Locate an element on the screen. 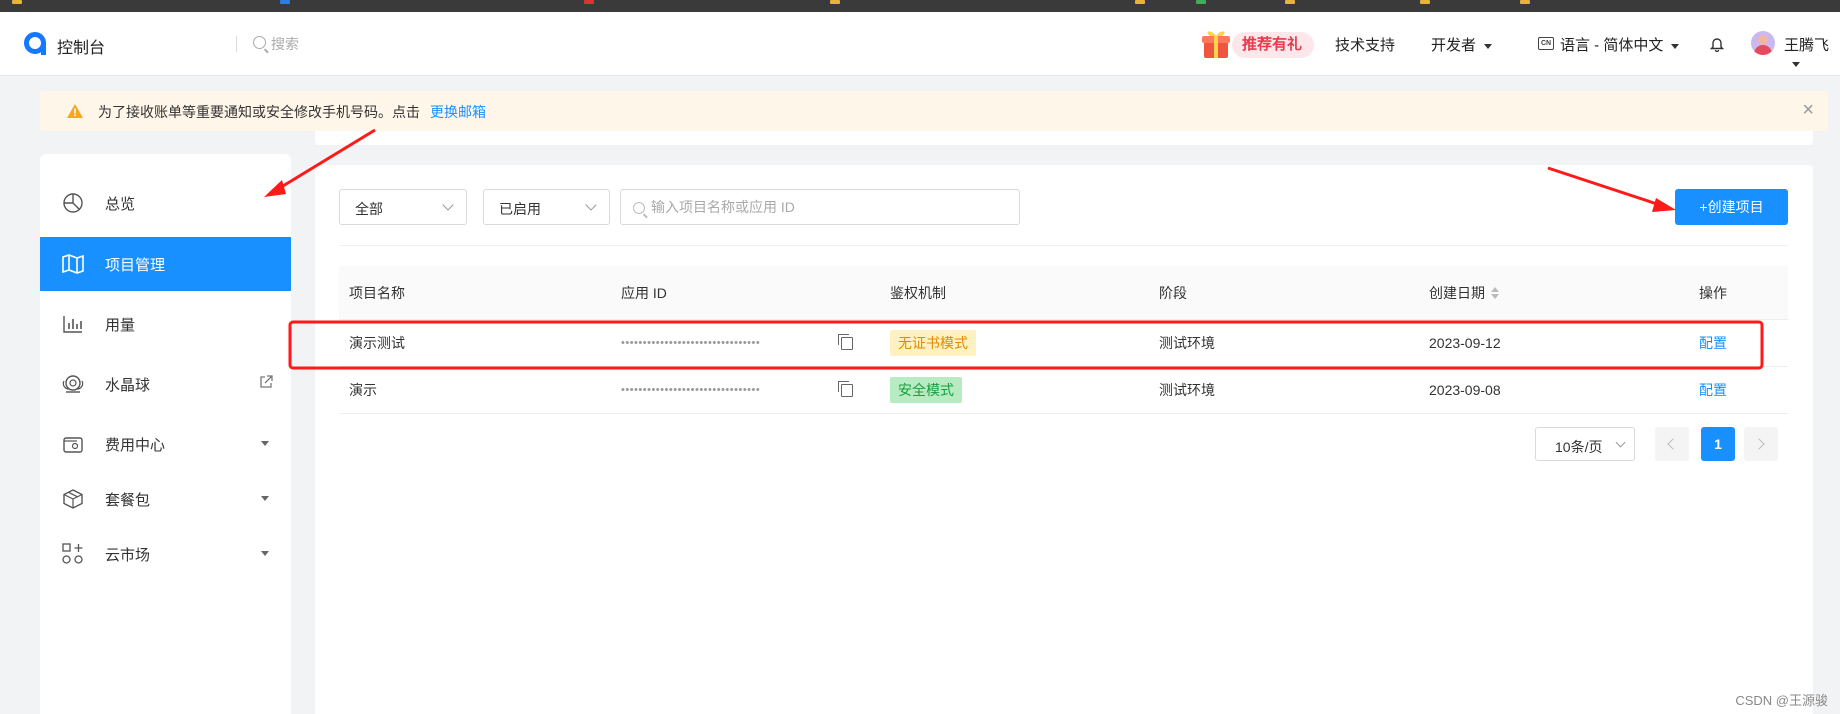  page-size-value: 10条/页 is located at coordinates (1579, 447).